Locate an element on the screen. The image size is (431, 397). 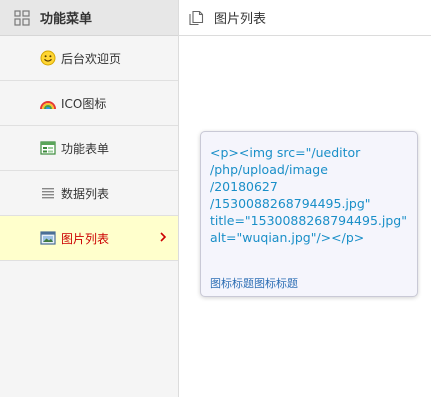
list-icon is located at coordinates (48, 193).